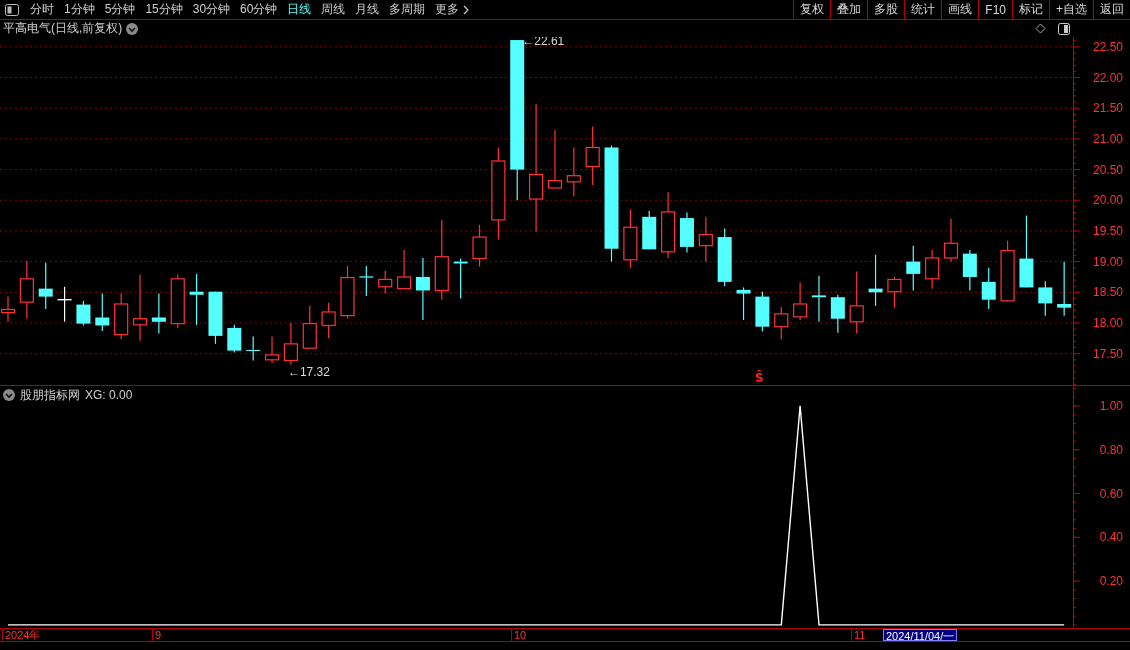 The image size is (1130, 650). Describe the element at coordinates (1107, 261) in the screenshot. I see `axis-label: 19.00` at that location.